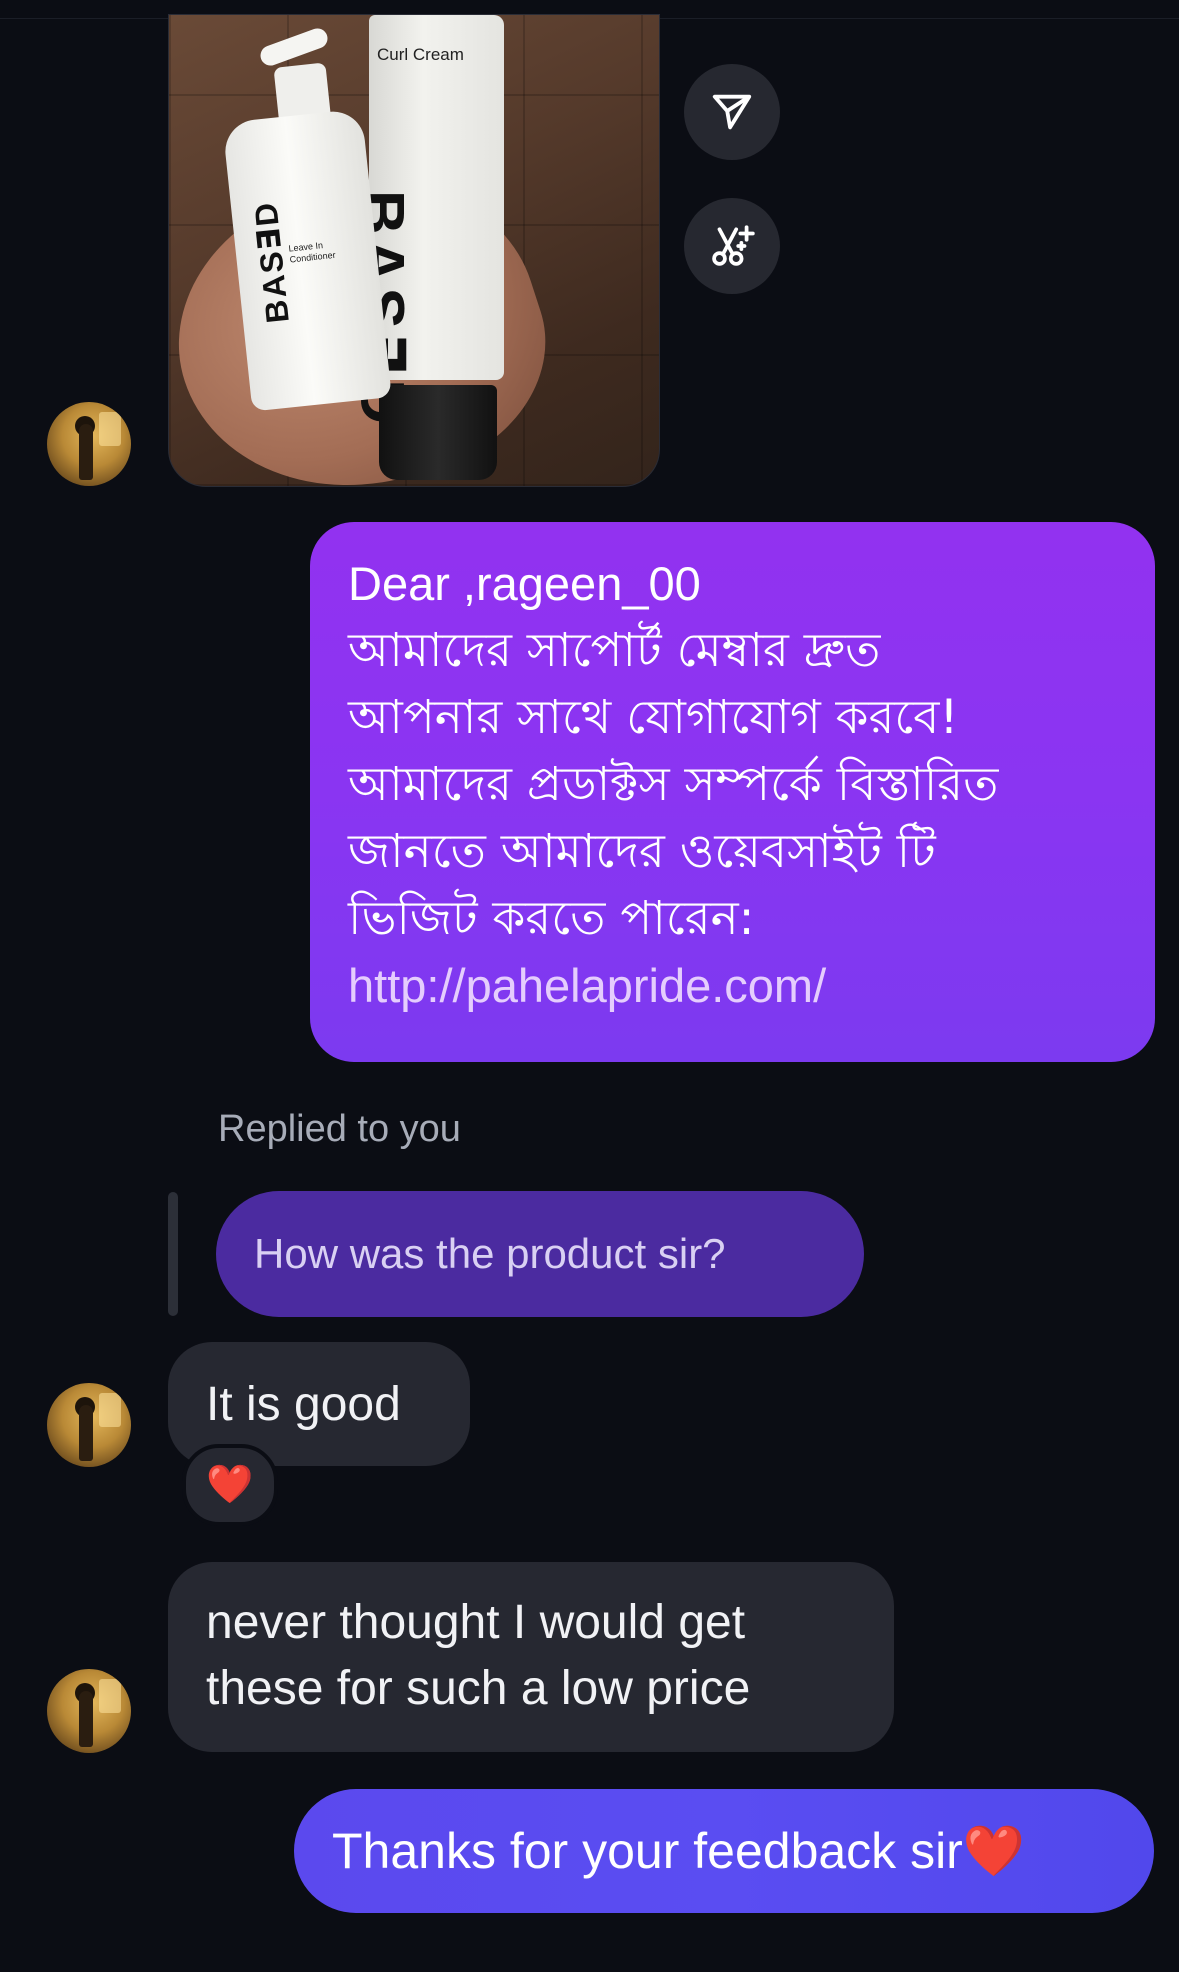  I want to click on edit-cutout-button, so click(732, 246).